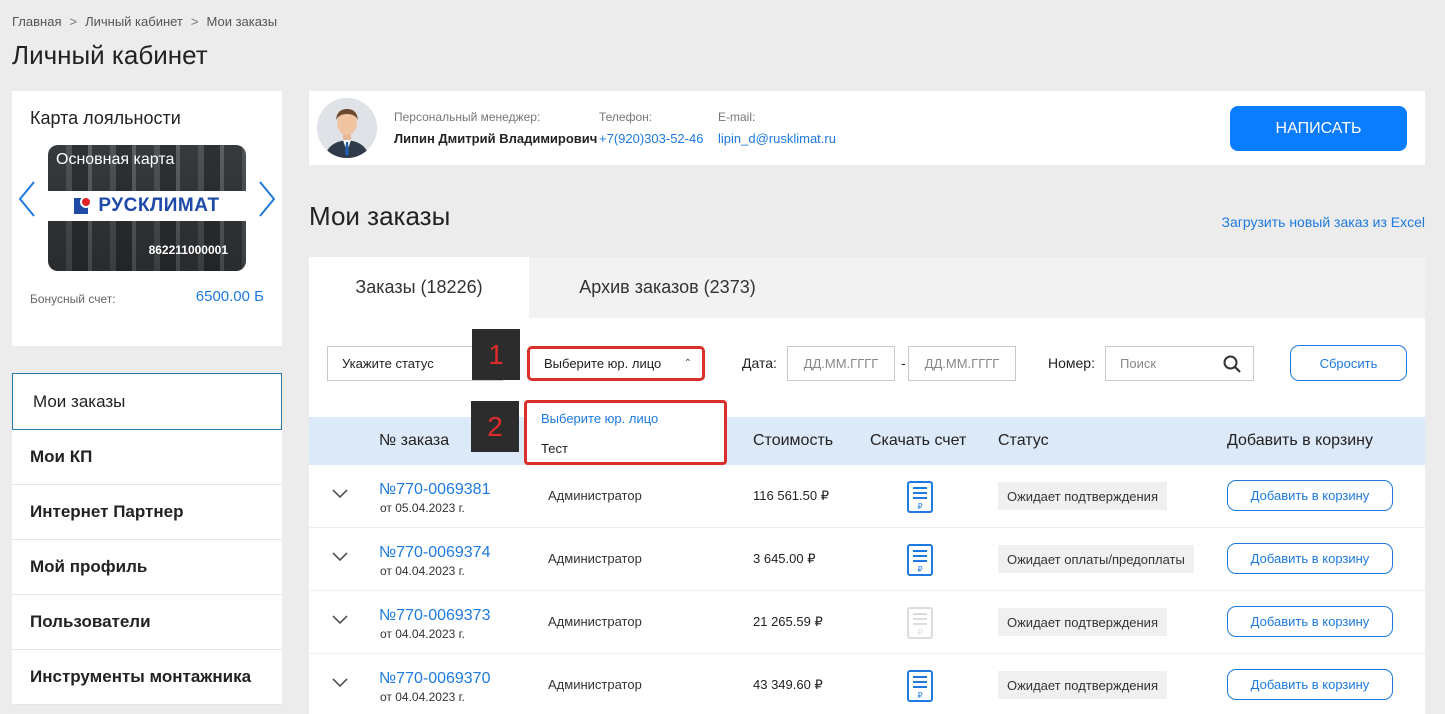 This screenshot has height=714, width=1445. I want to click on email-label: E-mail:, so click(737, 117).